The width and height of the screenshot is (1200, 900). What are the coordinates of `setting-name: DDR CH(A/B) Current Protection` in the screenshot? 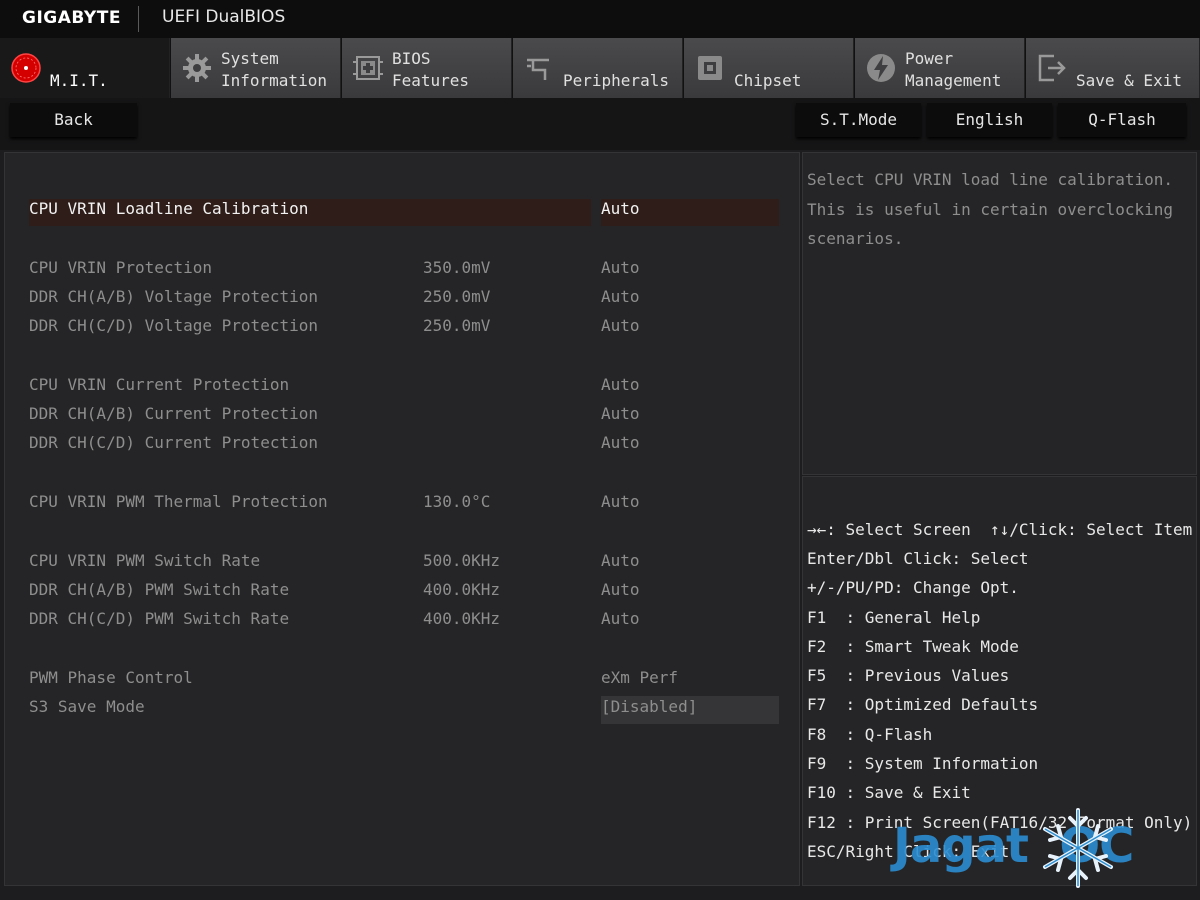 It's located at (173, 413).